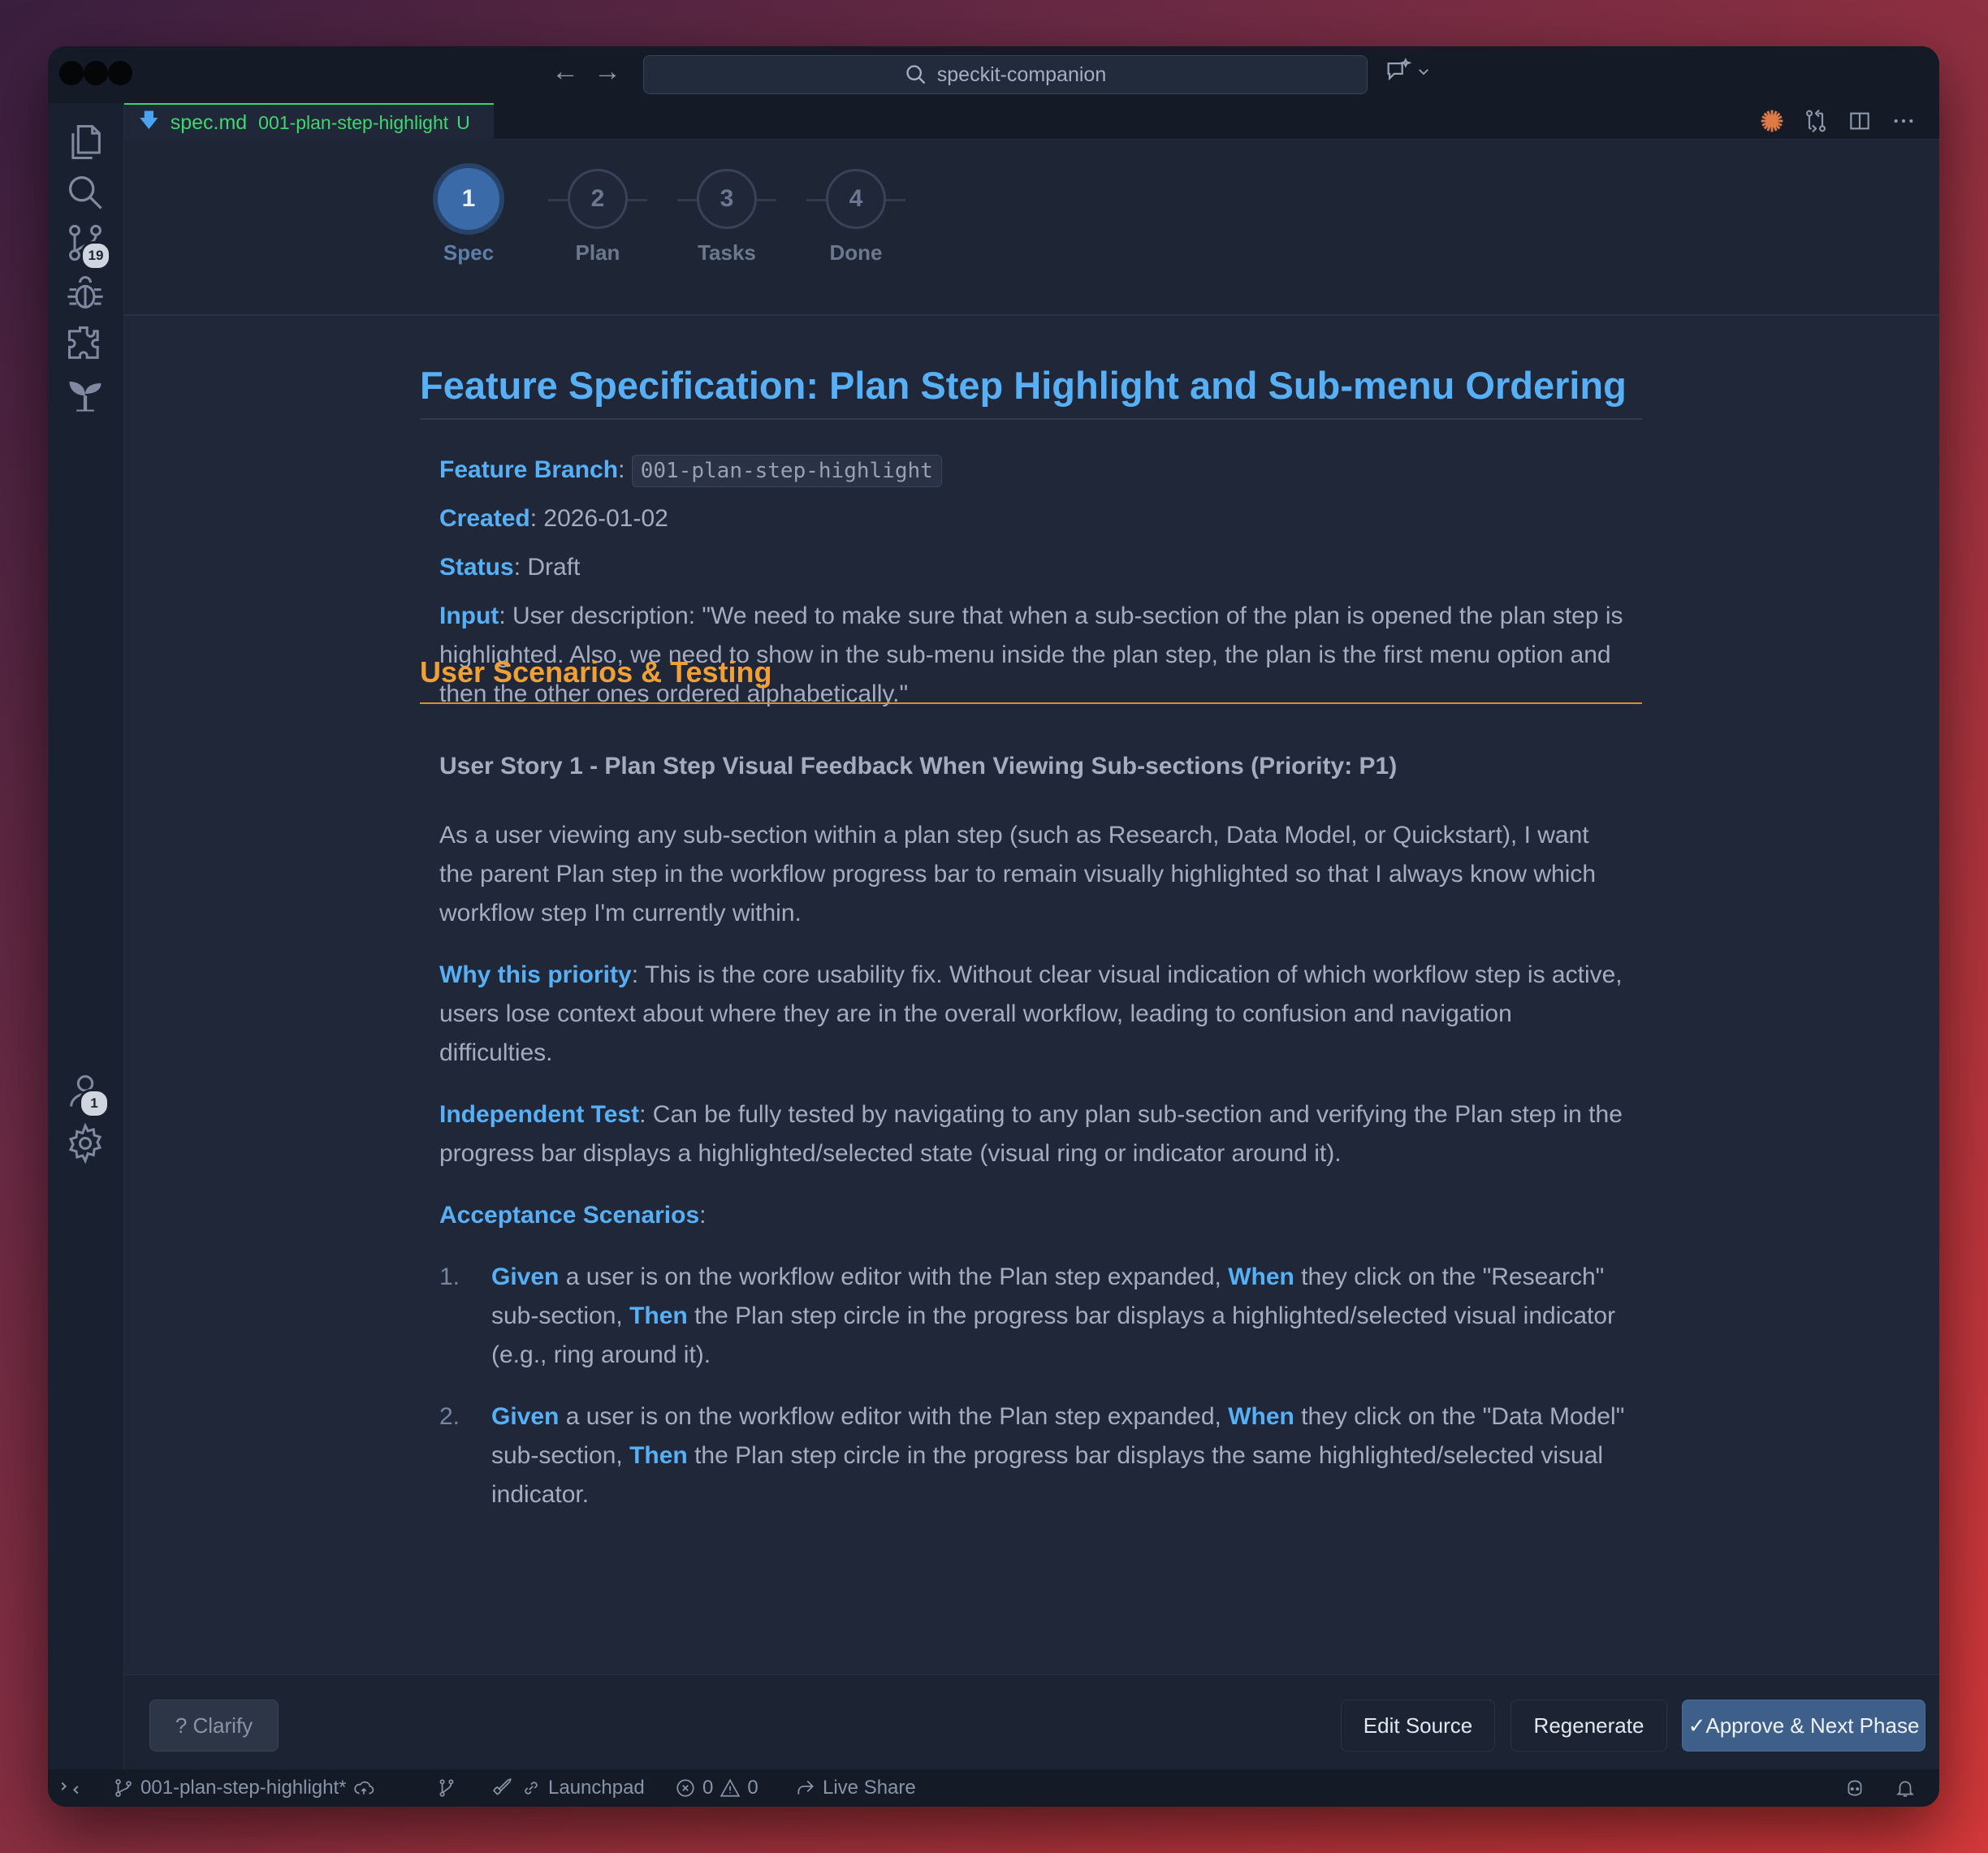  I want to click on step-tasks: 3 Tasks, so click(727, 217).